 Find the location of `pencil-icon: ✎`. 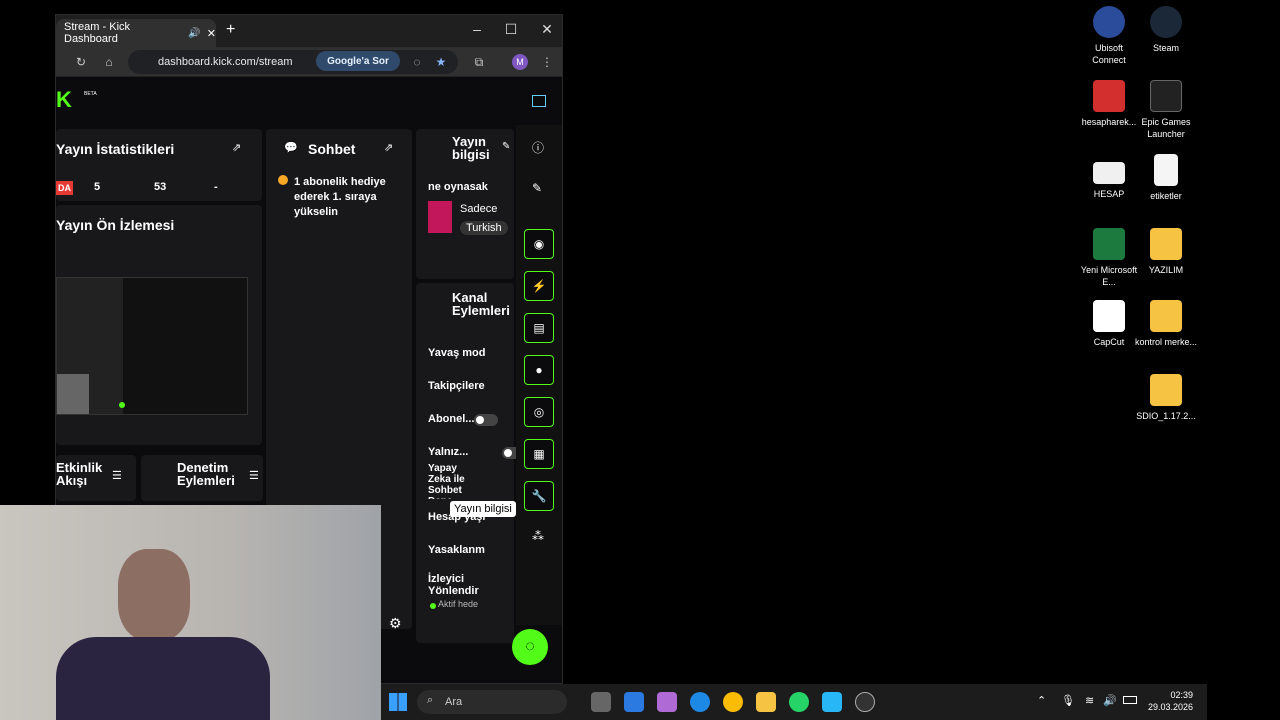

pencil-icon: ✎ is located at coordinates (537, 188).